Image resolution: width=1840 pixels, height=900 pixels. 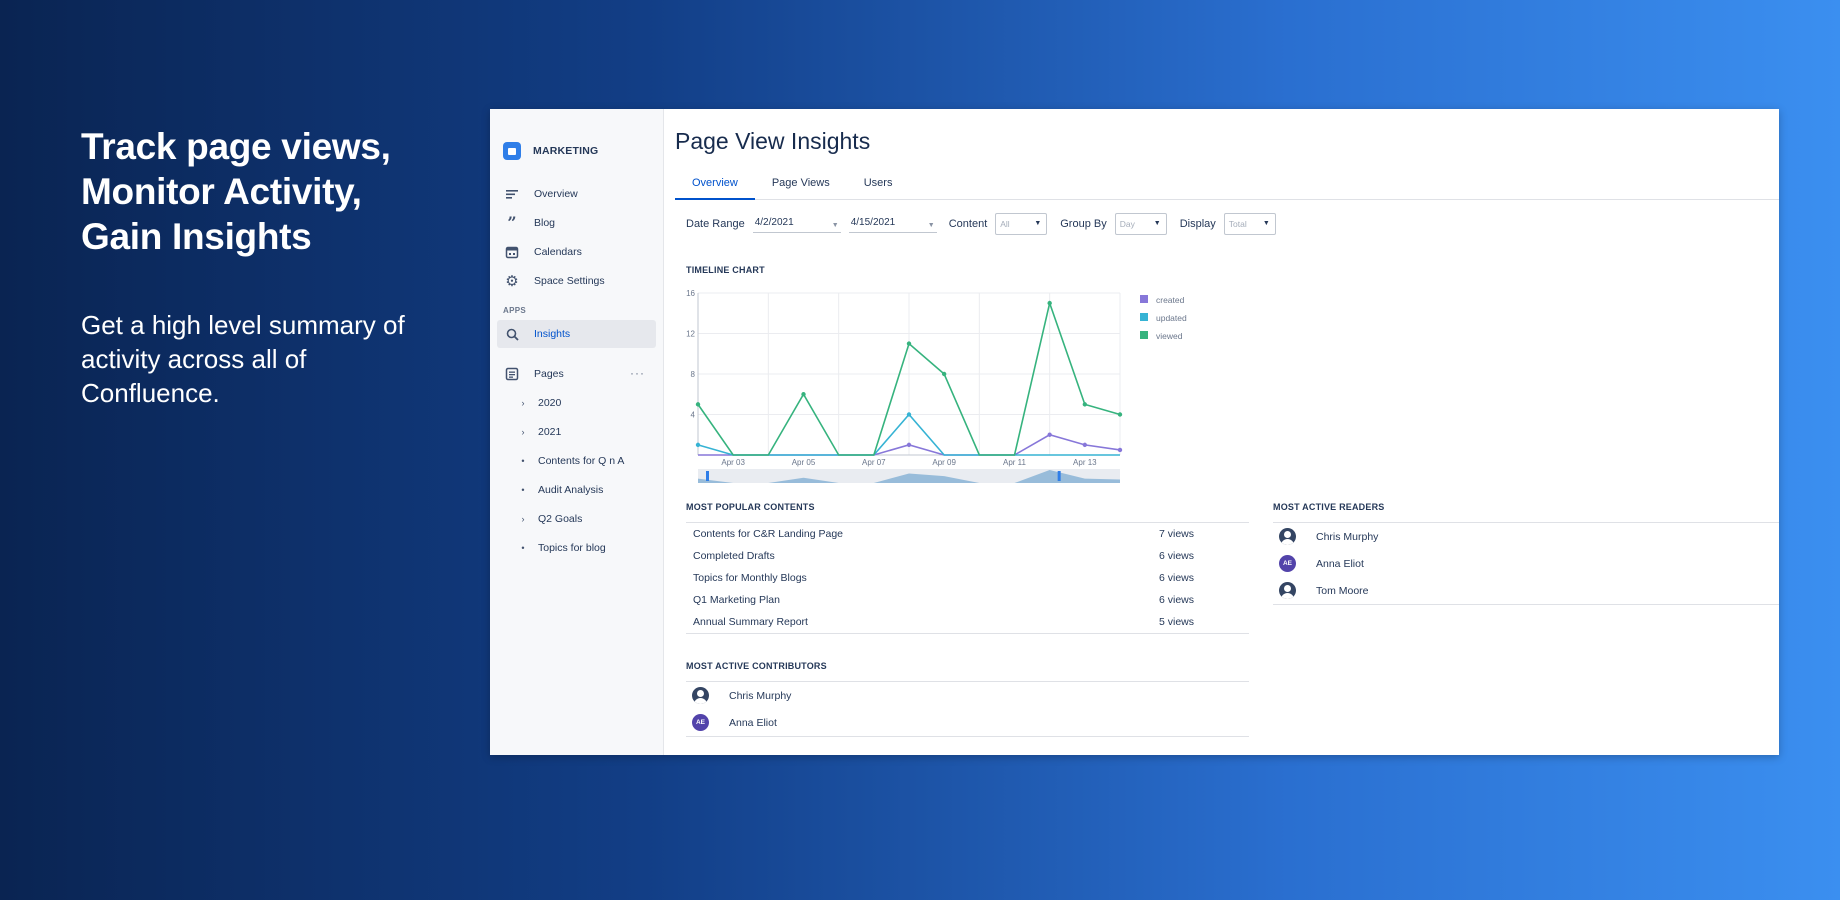 I want to click on sidebar-item-label: Overview, so click(x=556, y=193).